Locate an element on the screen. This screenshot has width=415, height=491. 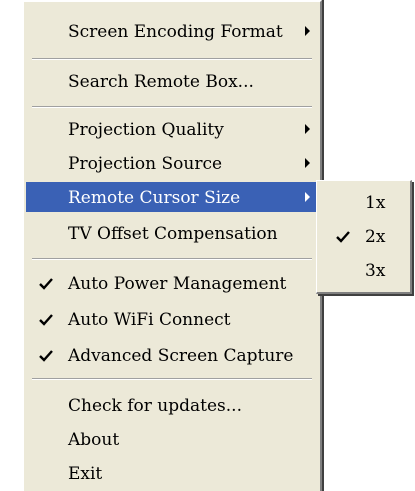
menu-item-label: Exit is located at coordinates (85, 474).